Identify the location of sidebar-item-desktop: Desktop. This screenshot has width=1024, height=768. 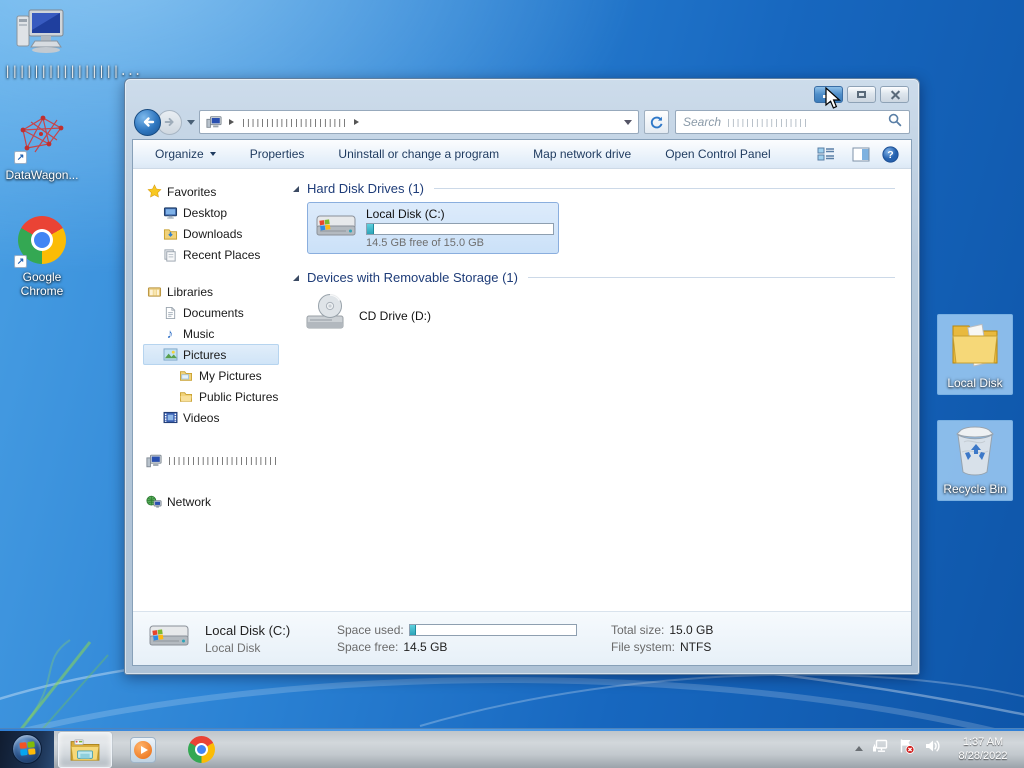
(211, 212).